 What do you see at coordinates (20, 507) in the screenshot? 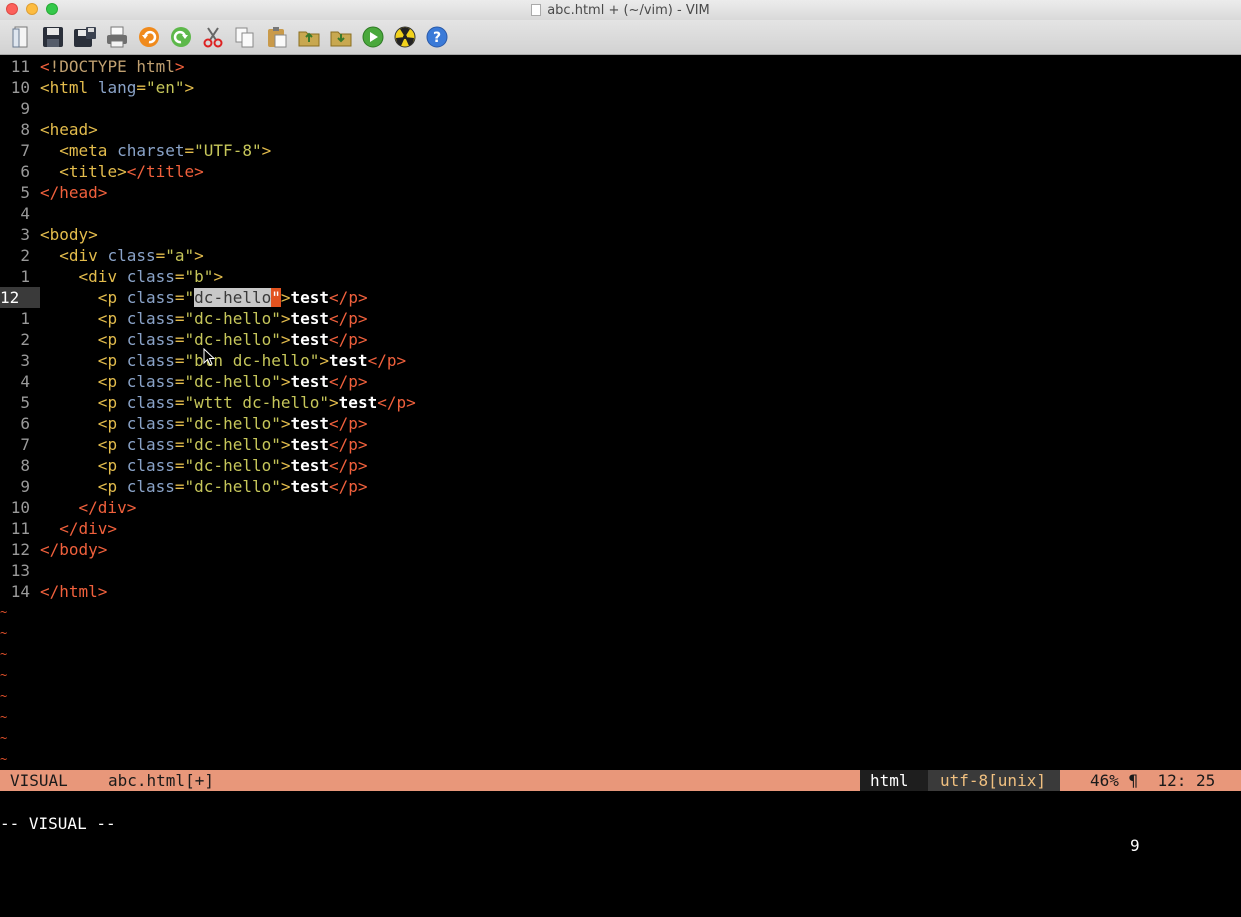
I see `line-number: 10` at bounding box center [20, 507].